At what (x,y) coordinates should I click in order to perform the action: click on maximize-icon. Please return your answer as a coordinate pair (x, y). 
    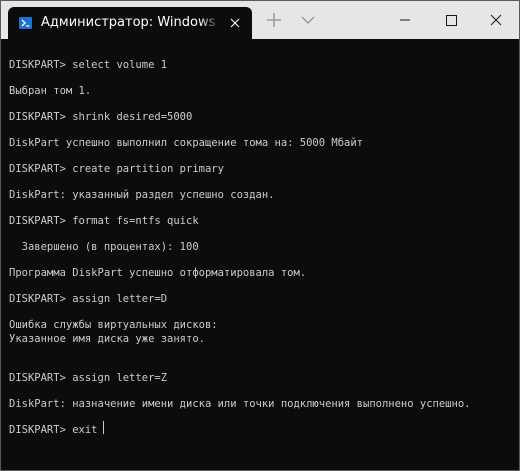
    Looking at the image, I should click on (451, 20).